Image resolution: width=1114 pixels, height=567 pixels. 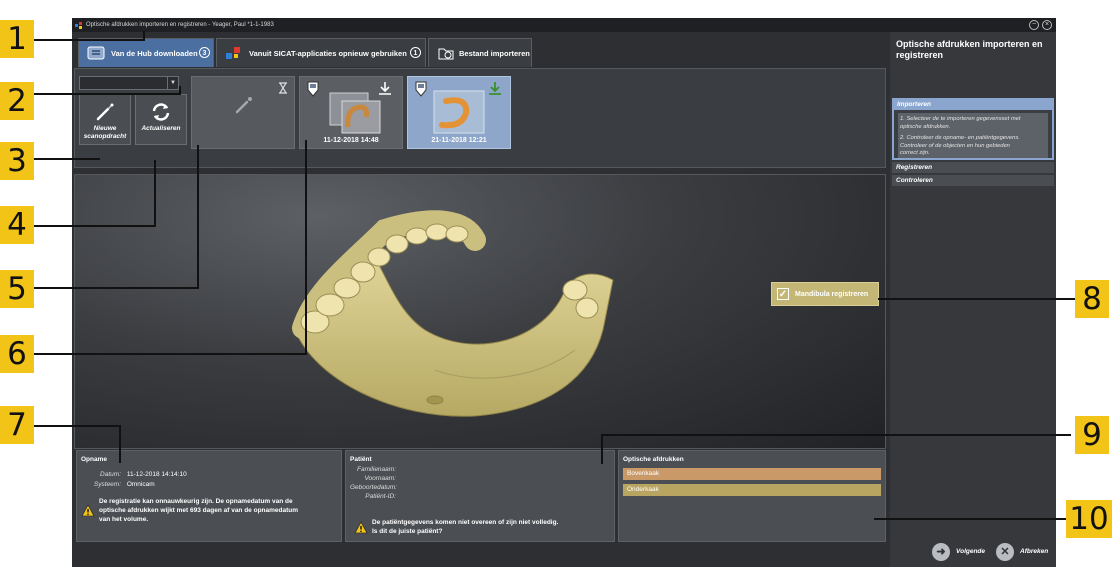 I want to click on mandibula-register-checkbox: ✓ Mandibula registreren, so click(x=825, y=294).